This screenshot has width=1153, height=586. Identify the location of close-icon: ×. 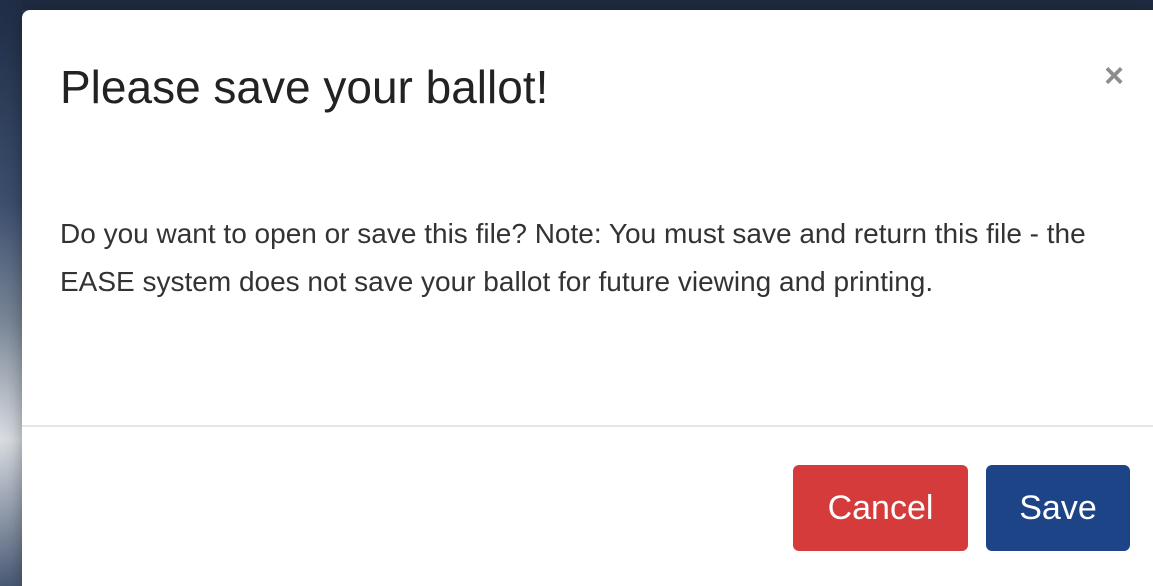
(1114, 76).